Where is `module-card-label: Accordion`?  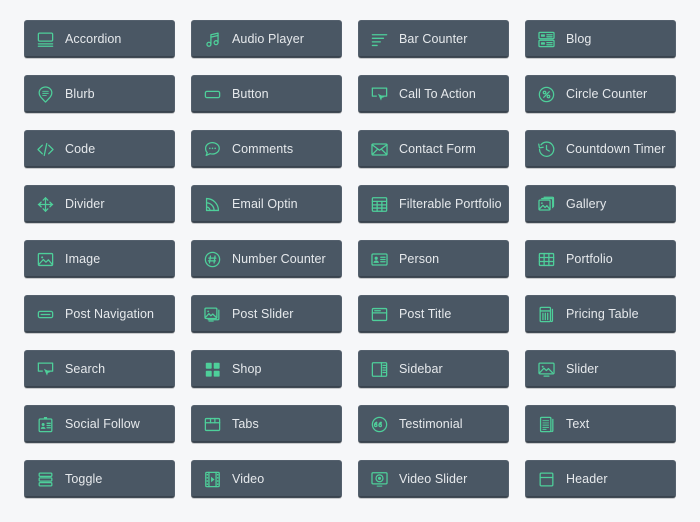 module-card-label: Accordion is located at coordinates (93, 38).